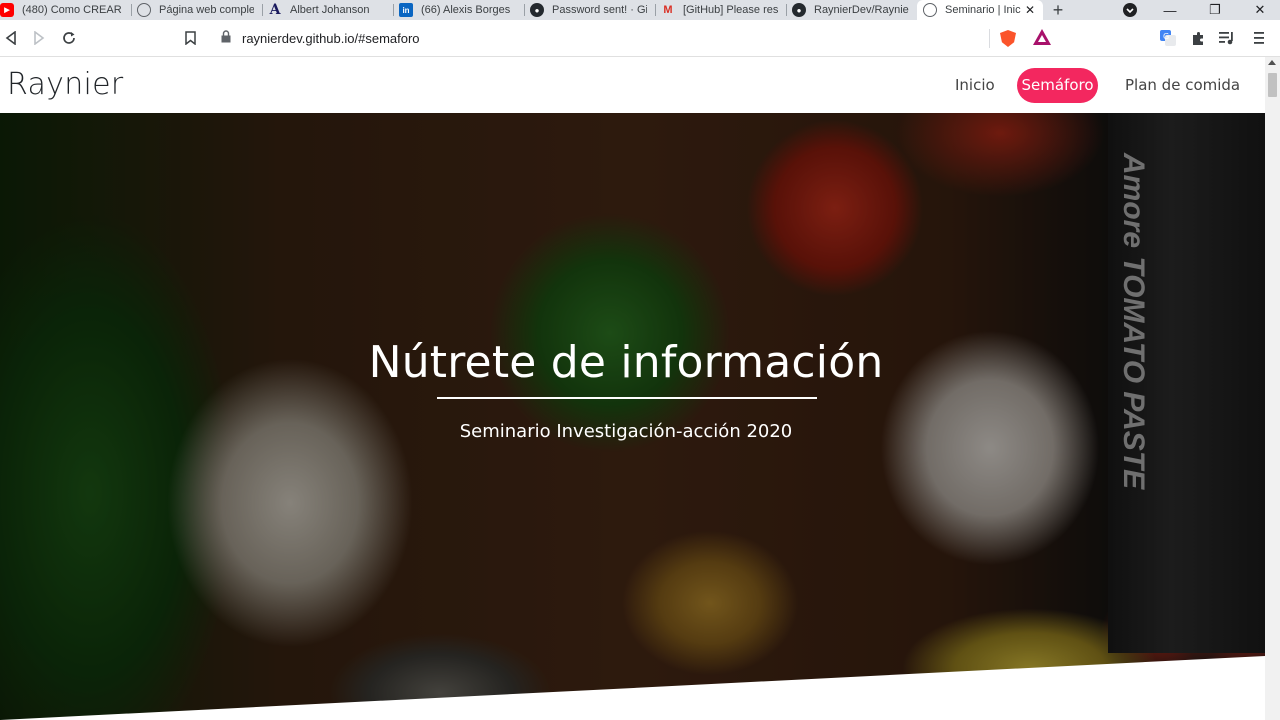  I want to click on menu-icon, so click(1259, 38).